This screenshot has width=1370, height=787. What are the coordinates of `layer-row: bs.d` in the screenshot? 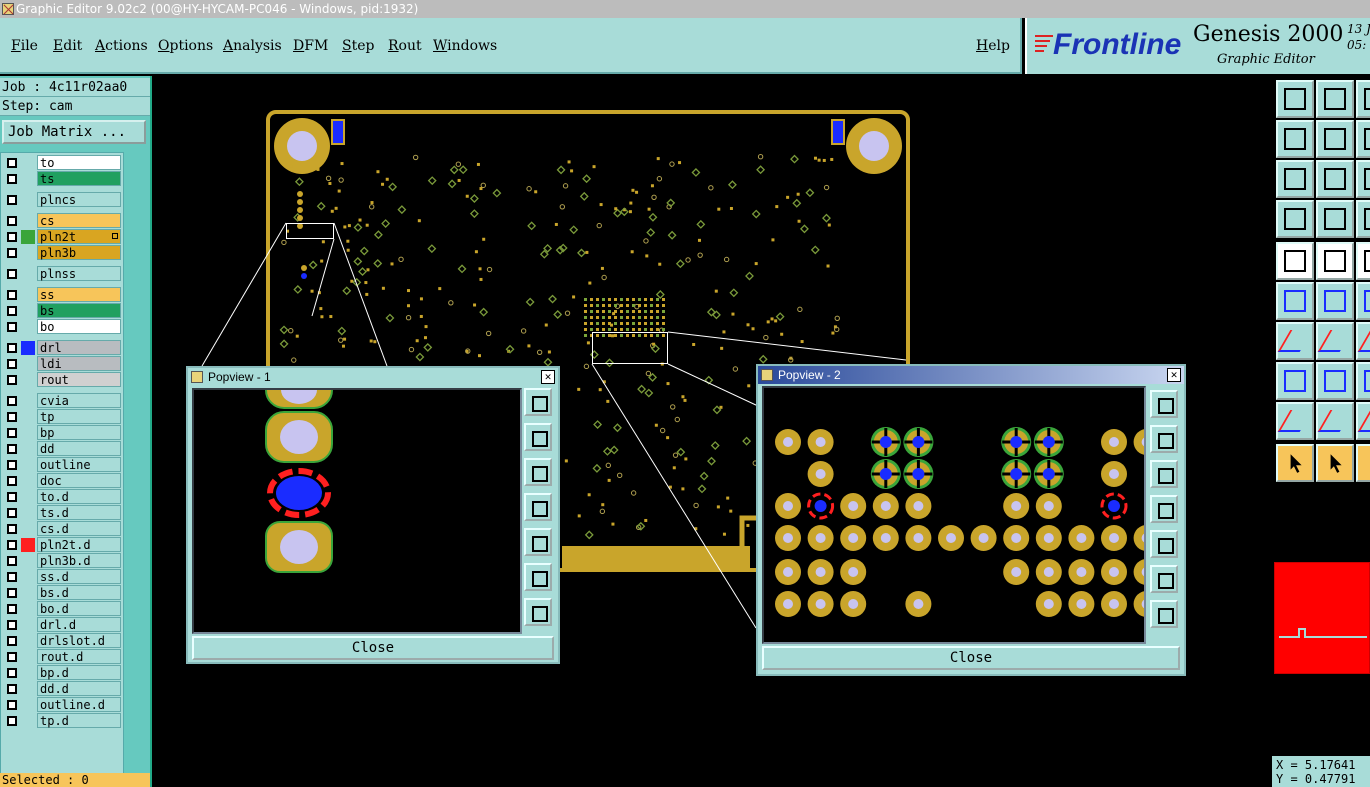 It's located at (62, 593).